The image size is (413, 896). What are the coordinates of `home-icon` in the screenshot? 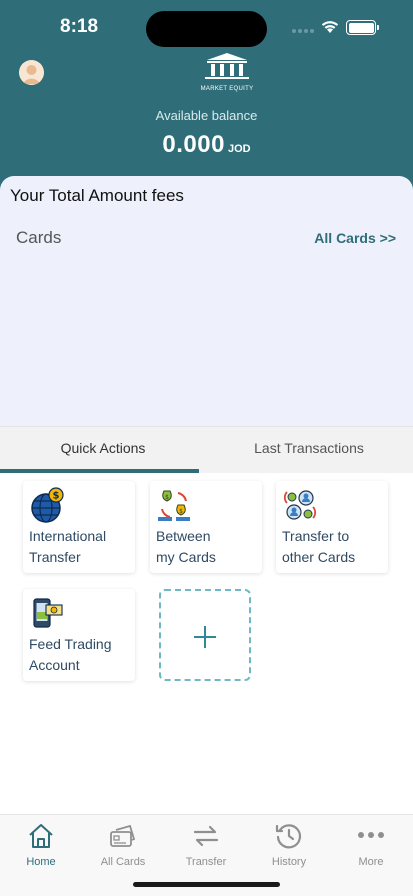 It's located at (41, 836).